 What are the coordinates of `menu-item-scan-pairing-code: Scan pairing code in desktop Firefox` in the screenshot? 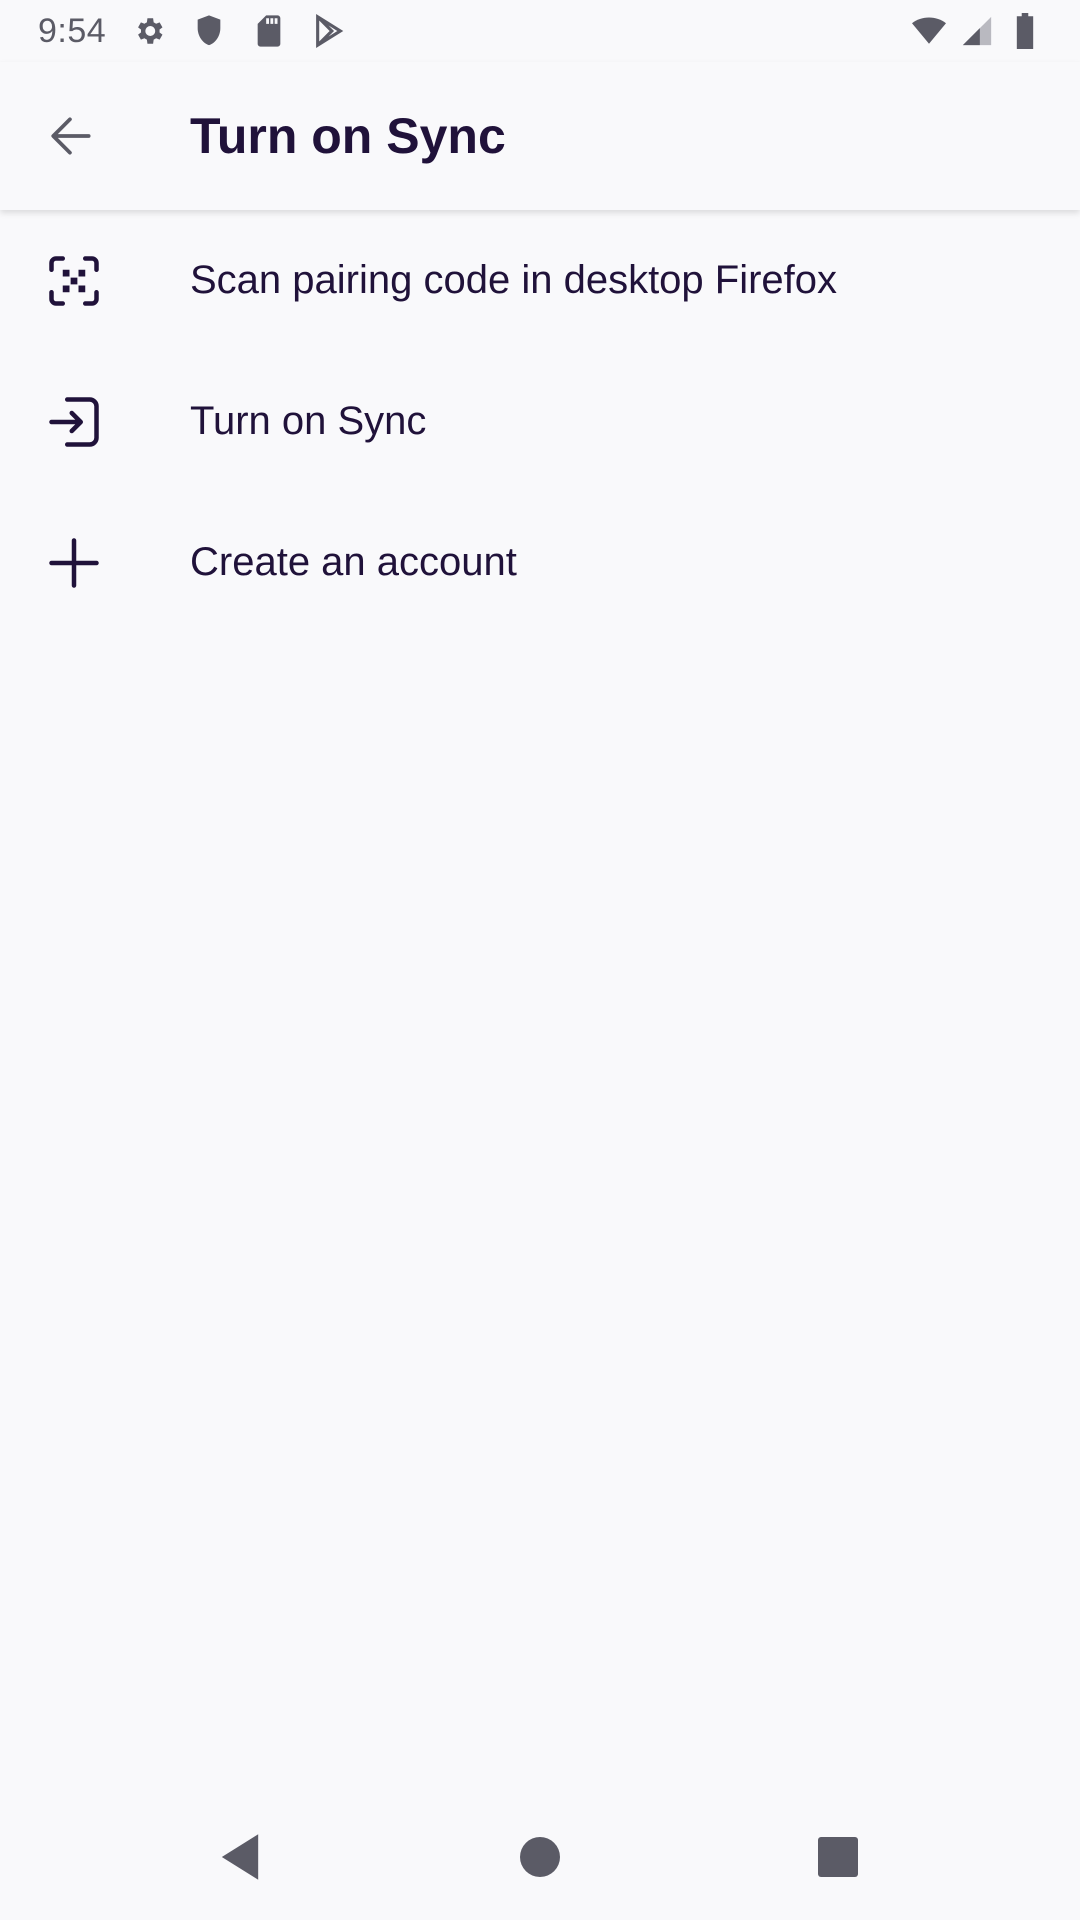 It's located at (540, 280).